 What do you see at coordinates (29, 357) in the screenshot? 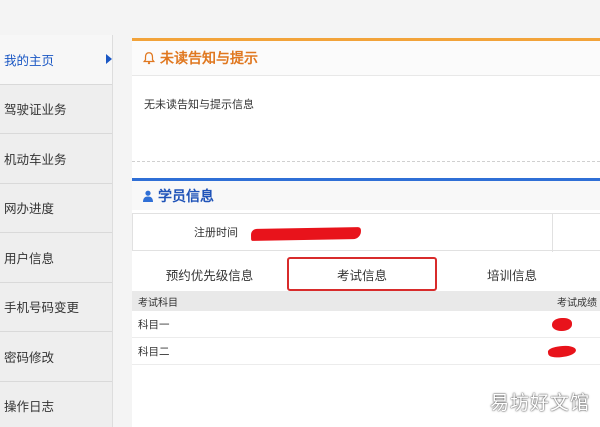
I see `sidebar-item-label: 密码修改` at bounding box center [29, 357].